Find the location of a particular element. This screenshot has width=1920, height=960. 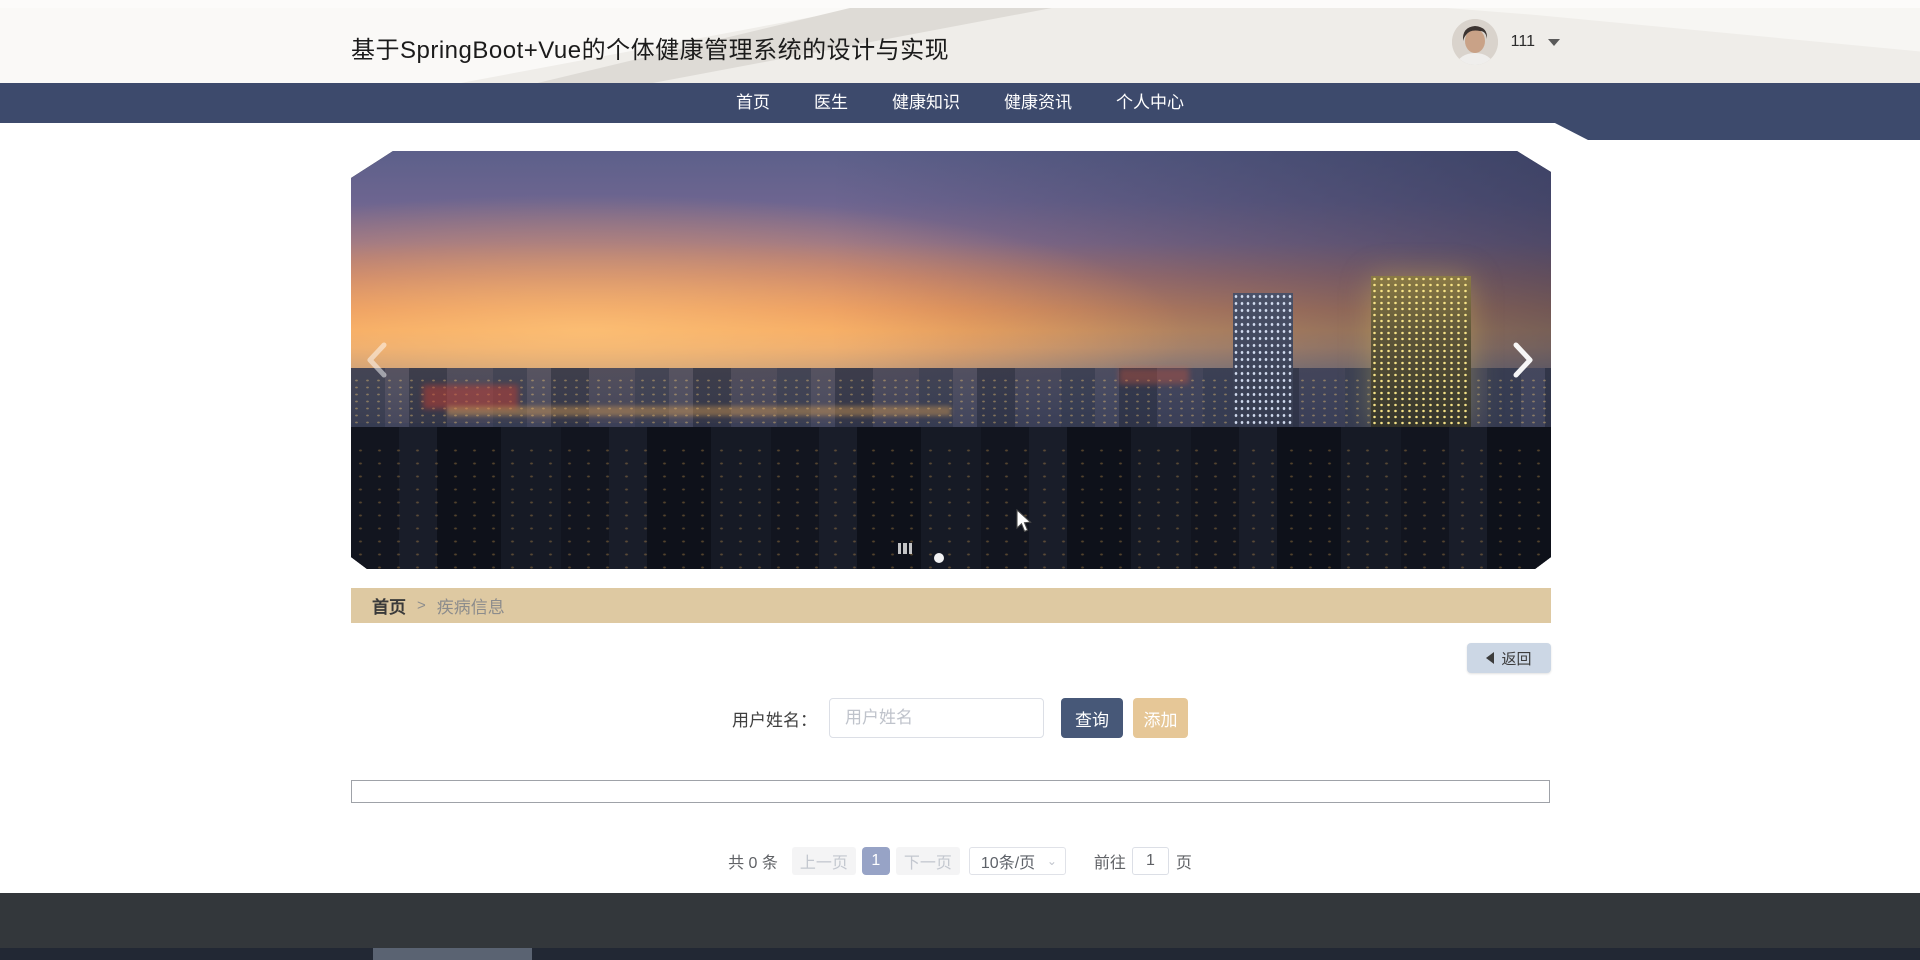

footer is located at coordinates (960, 920).